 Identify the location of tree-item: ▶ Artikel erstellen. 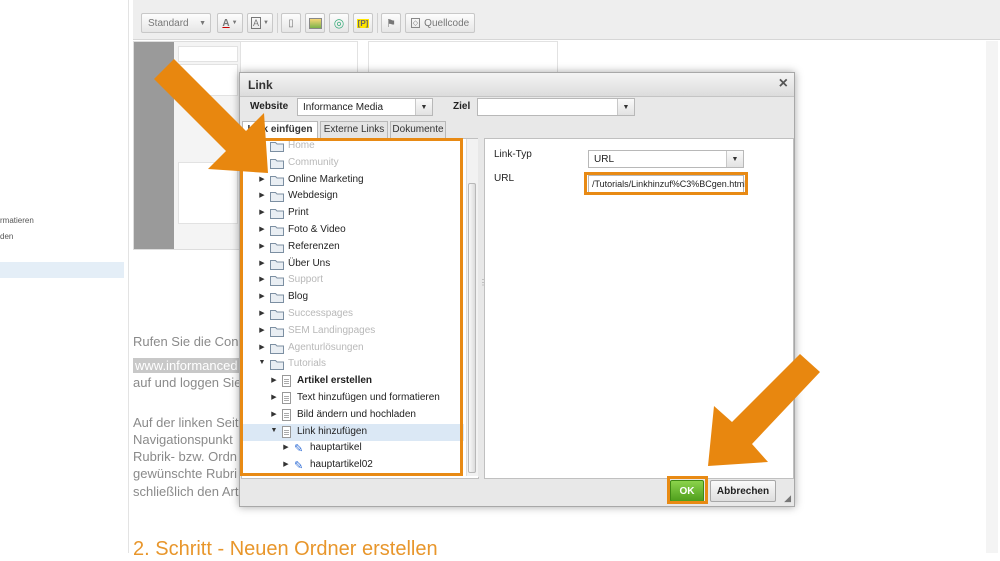
(353, 381).